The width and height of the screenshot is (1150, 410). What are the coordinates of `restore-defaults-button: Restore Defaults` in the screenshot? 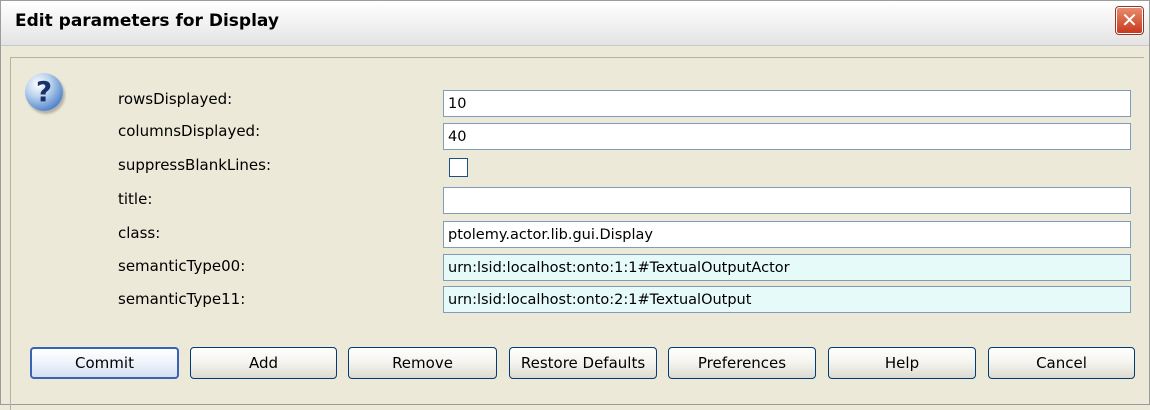 It's located at (583, 363).